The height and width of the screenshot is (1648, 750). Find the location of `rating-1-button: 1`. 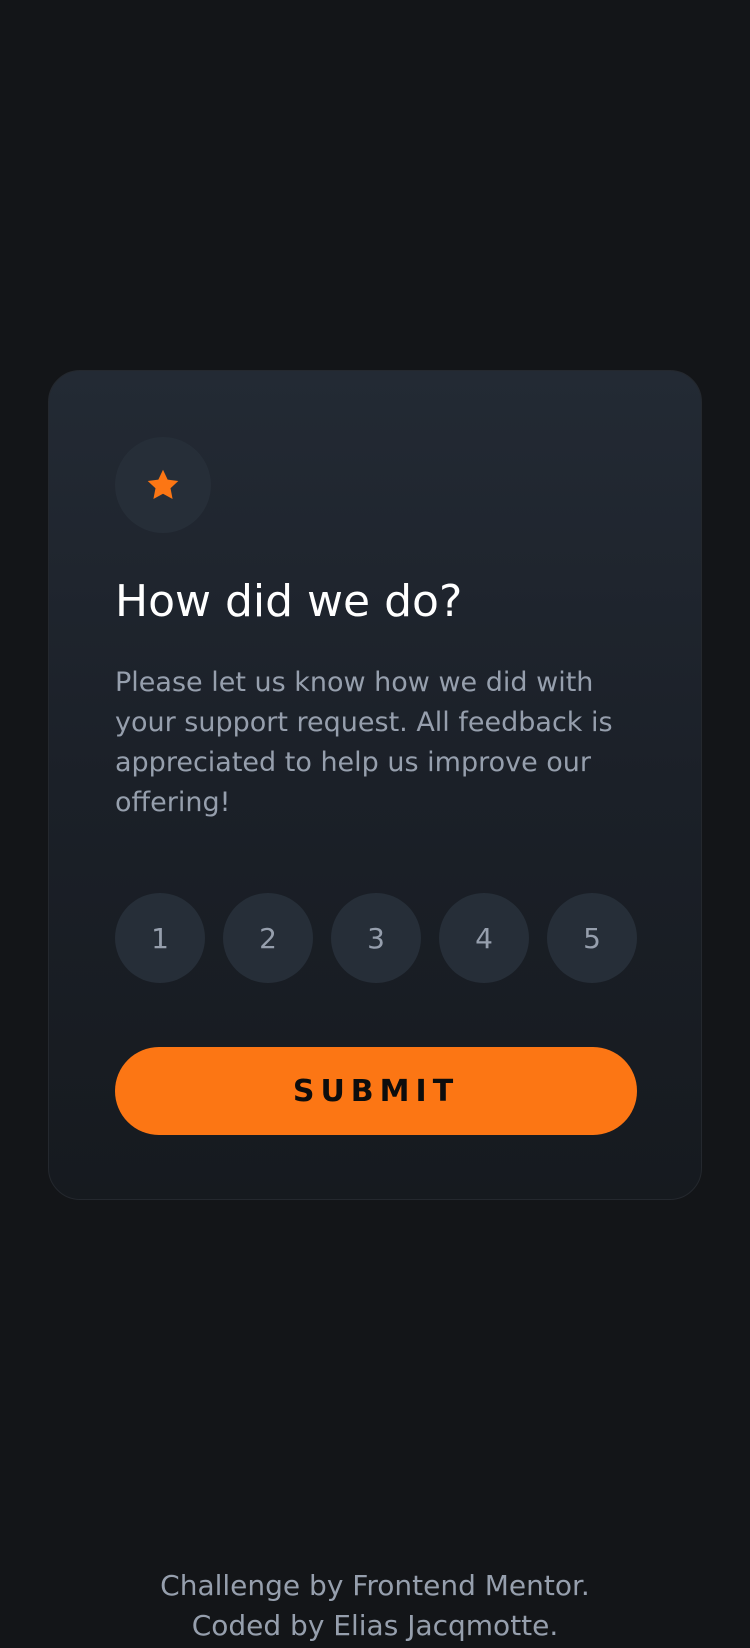

rating-1-button: 1 is located at coordinates (160, 938).